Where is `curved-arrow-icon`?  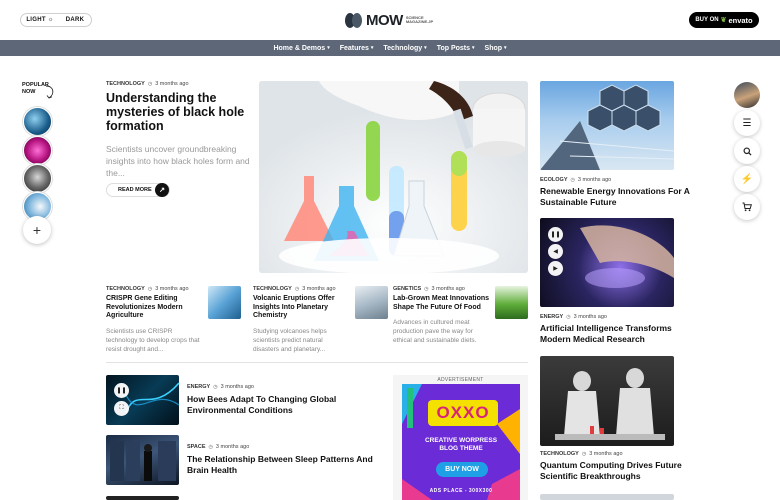 curved-arrow-icon is located at coordinates (49, 92).